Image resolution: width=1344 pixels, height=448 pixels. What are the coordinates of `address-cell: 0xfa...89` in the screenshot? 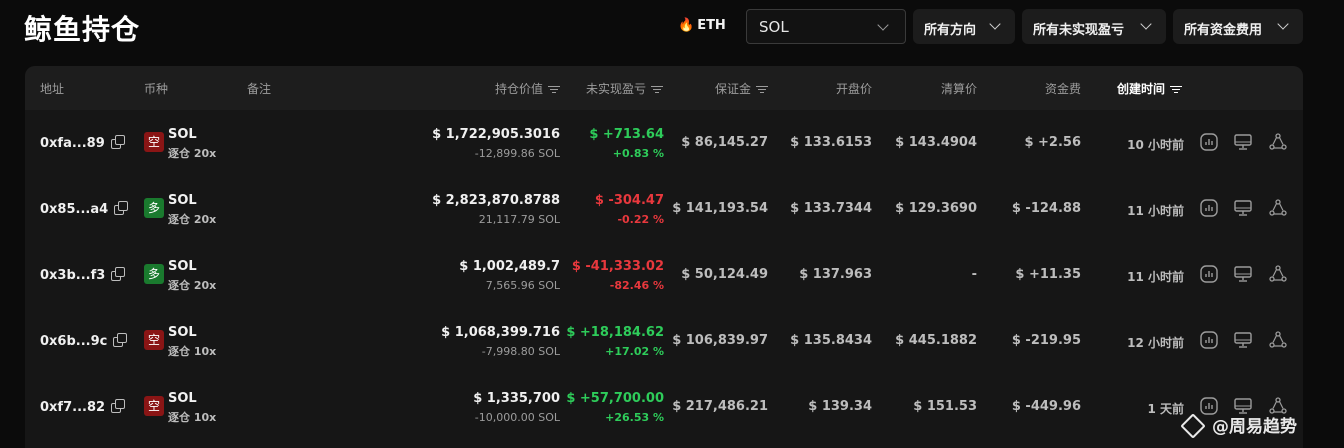 It's located at (82, 143).